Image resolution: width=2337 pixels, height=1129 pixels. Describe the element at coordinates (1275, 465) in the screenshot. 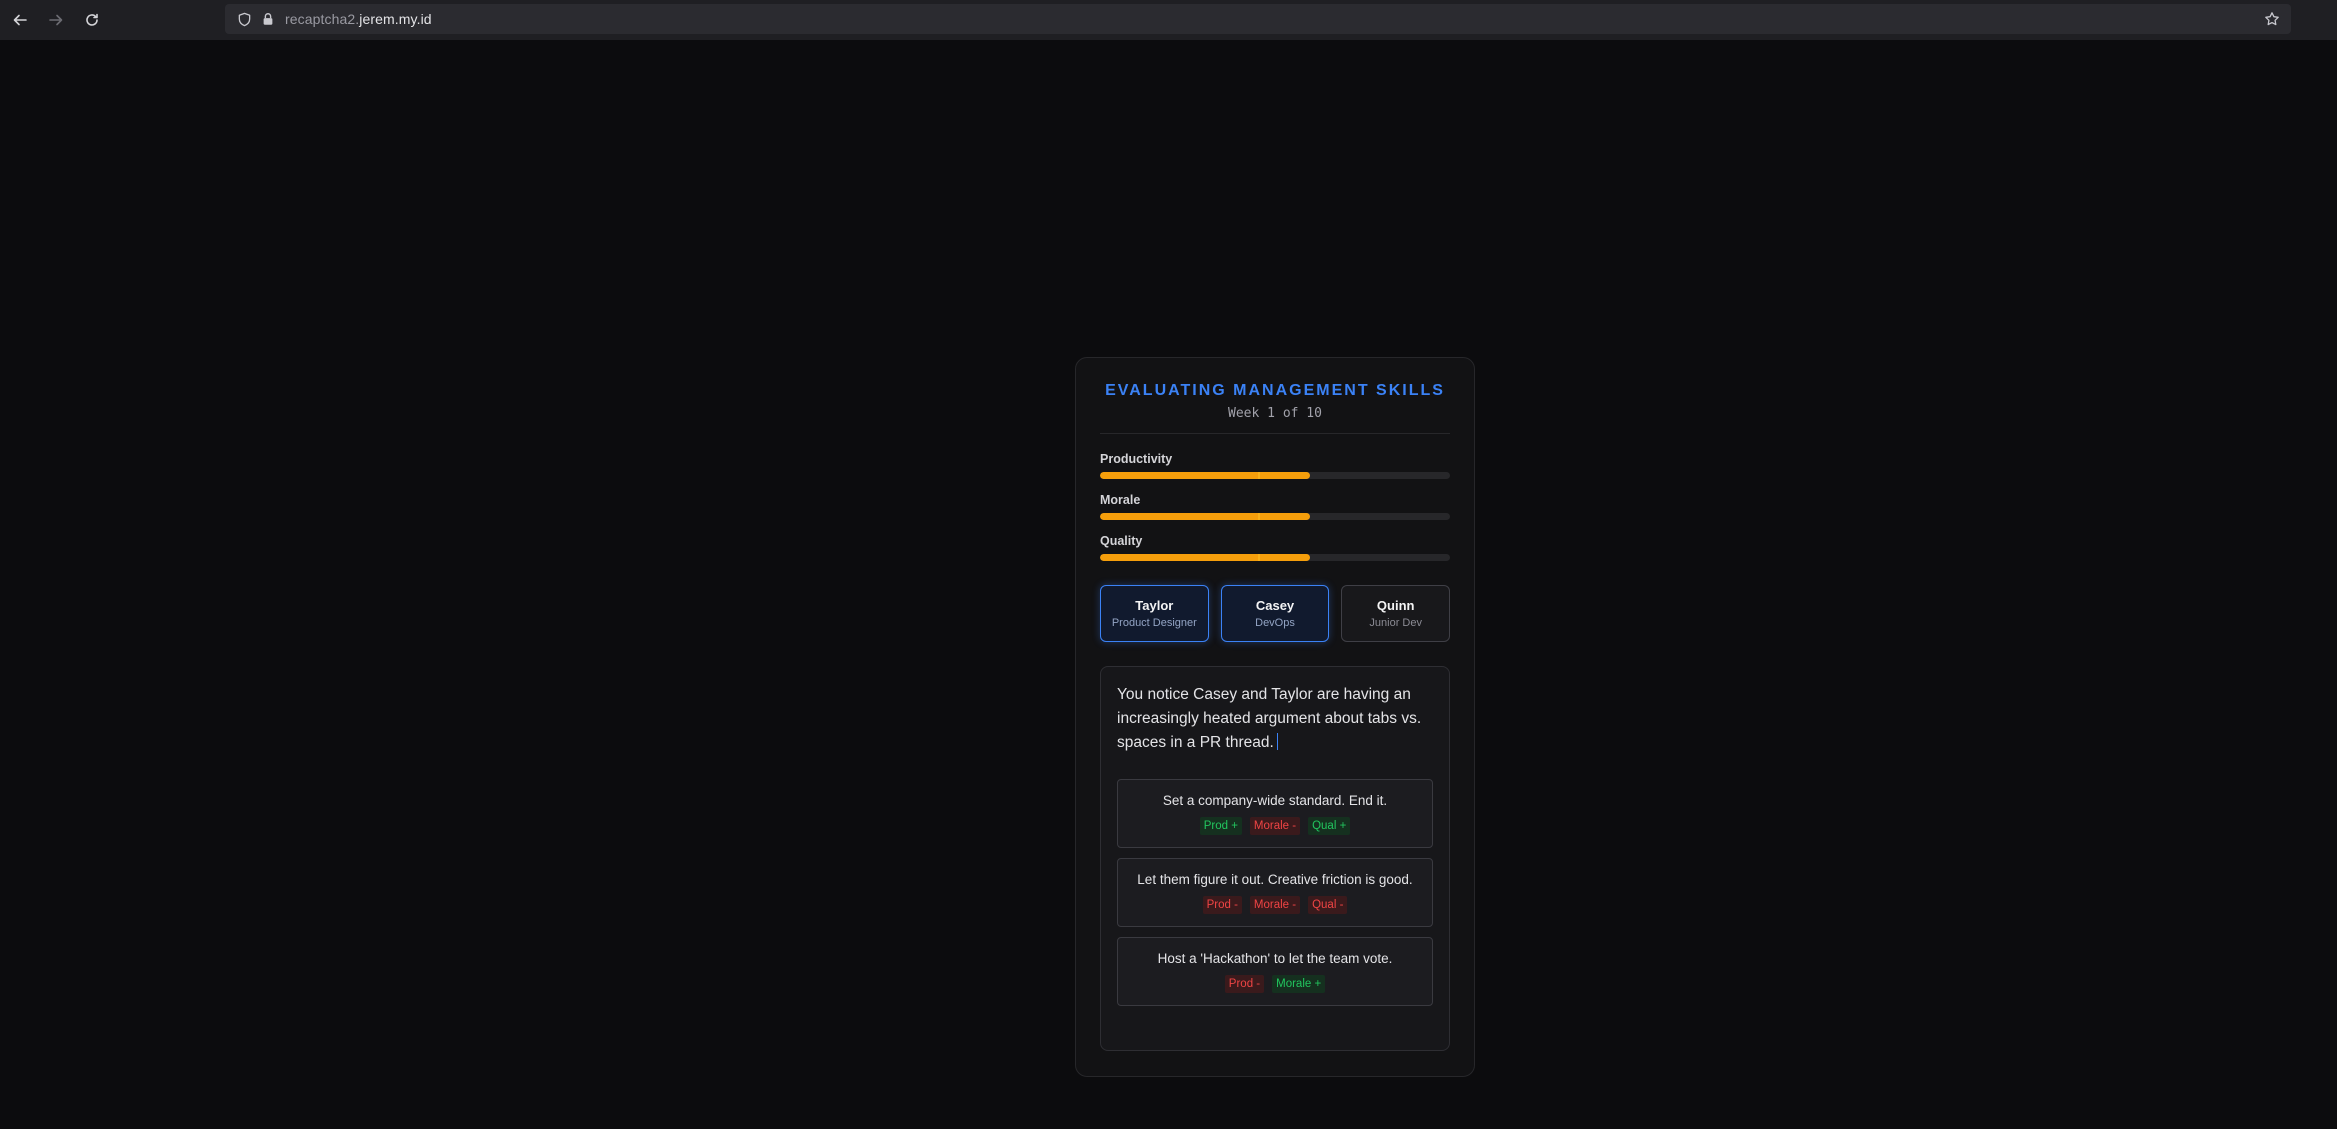

I see `stat-productivity: Productivity` at that location.